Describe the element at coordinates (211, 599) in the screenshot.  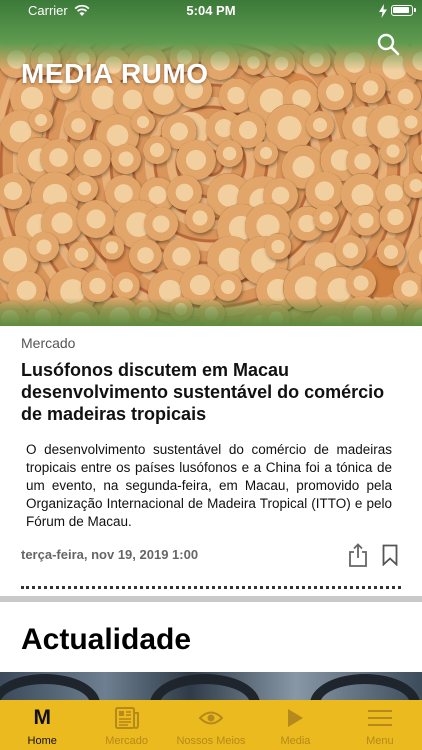
I see `section-separator` at that location.